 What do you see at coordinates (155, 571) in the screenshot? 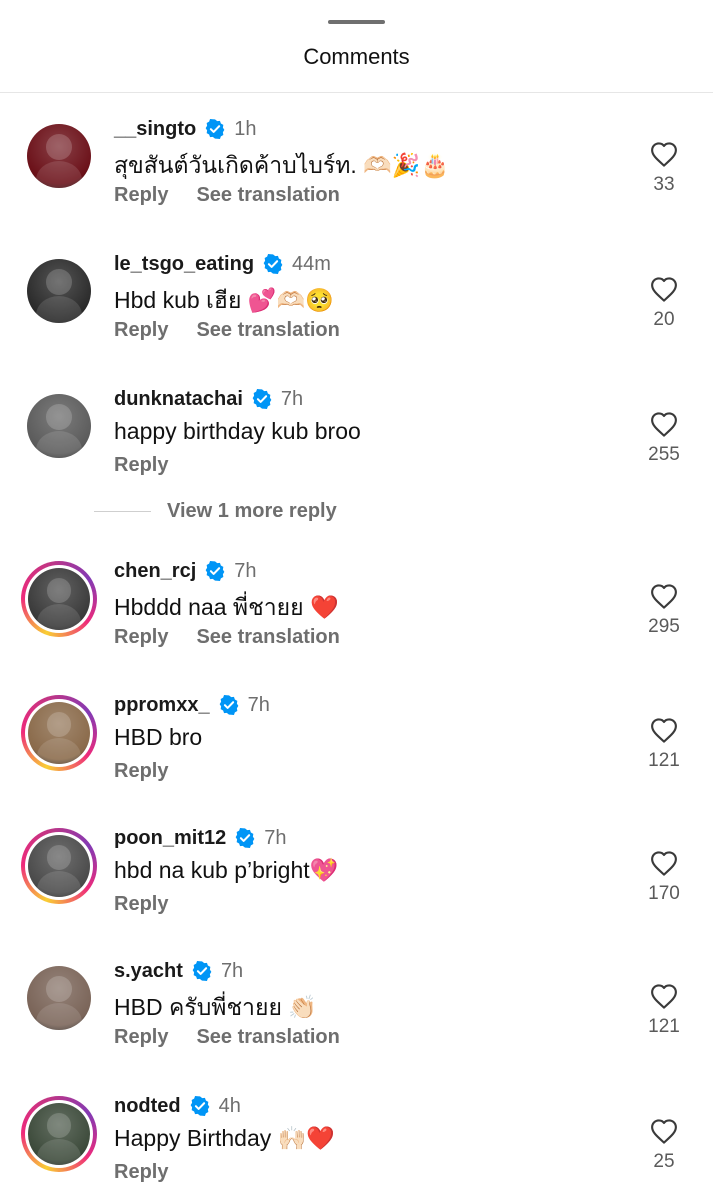
I see `comment-username: chen_rcj` at bounding box center [155, 571].